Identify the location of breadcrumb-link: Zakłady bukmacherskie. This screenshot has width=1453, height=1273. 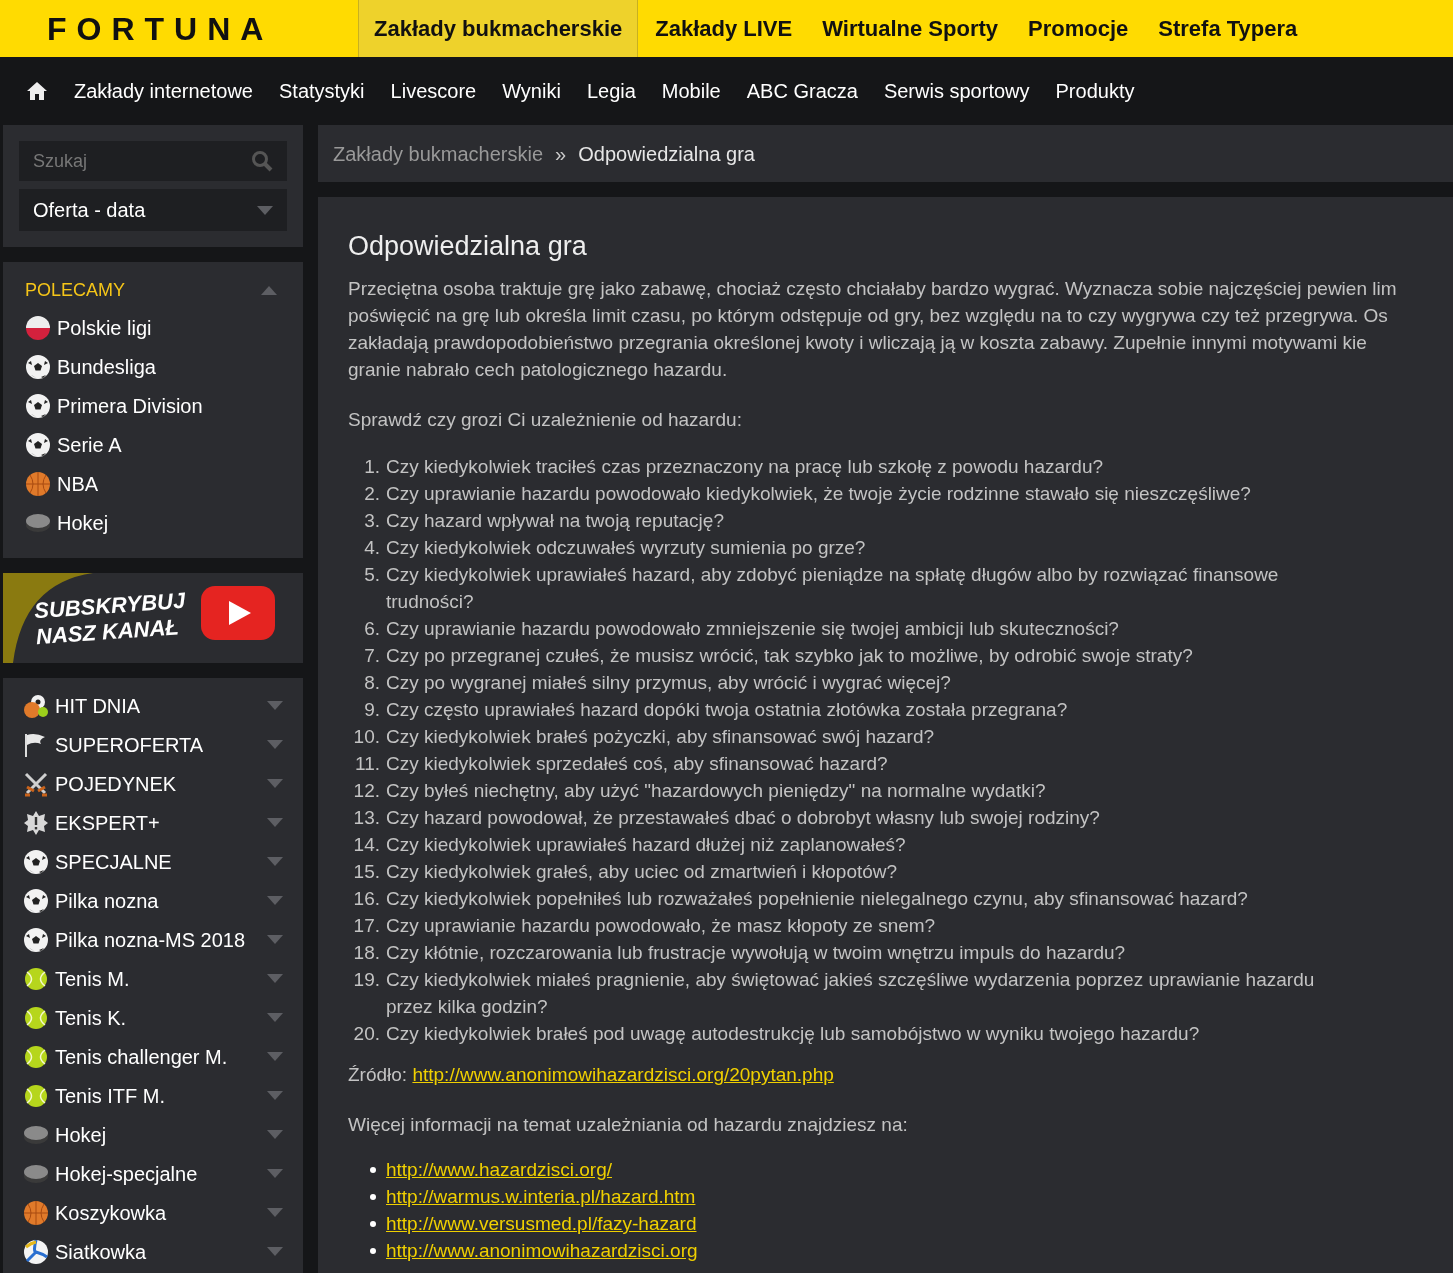
(438, 153).